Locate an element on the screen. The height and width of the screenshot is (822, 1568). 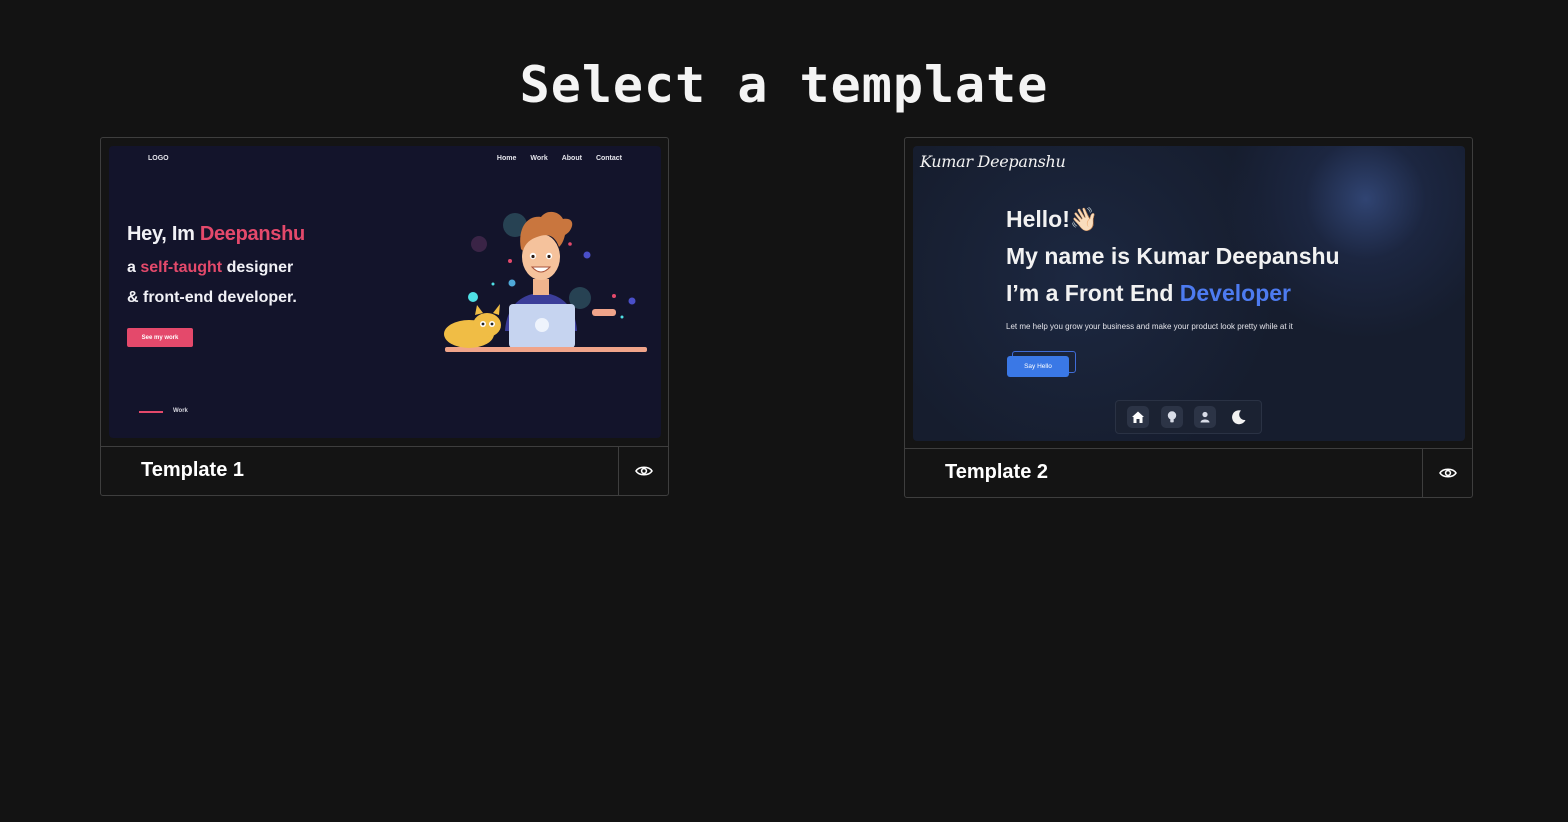
preview-nav: Home Work About Contact is located at coordinates (559, 158).